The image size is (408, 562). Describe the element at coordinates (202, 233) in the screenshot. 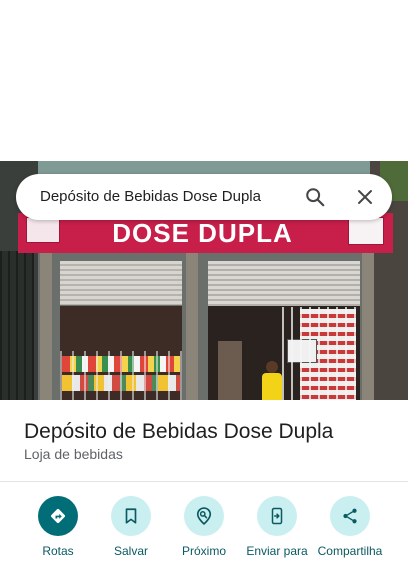

I see `storefront-sign-text: DOSE DUPLA` at that location.